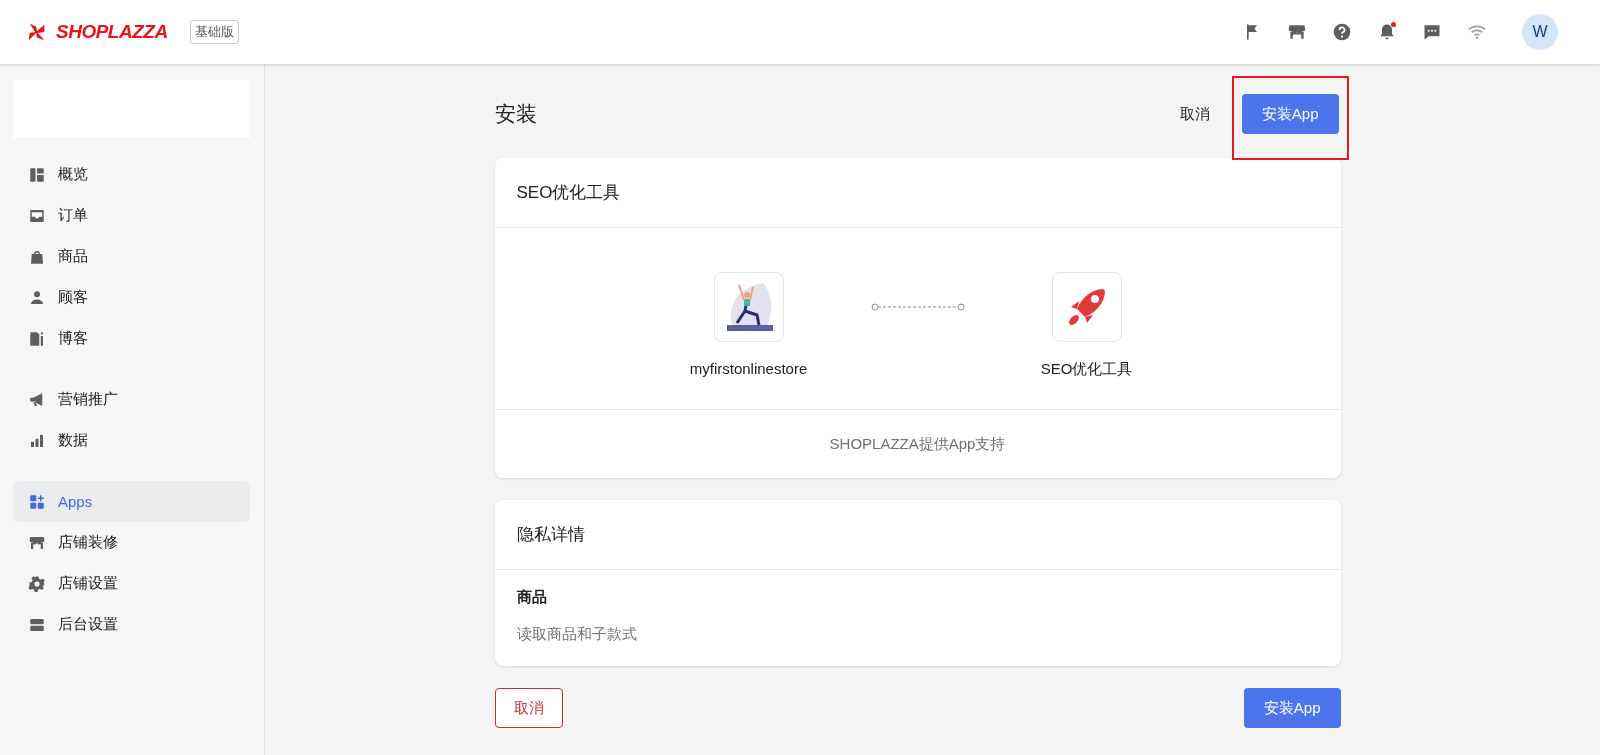  What do you see at coordinates (131, 338) in the screenshot?
I see `sidebar-item: 博客` at bounding box center [131, 338].